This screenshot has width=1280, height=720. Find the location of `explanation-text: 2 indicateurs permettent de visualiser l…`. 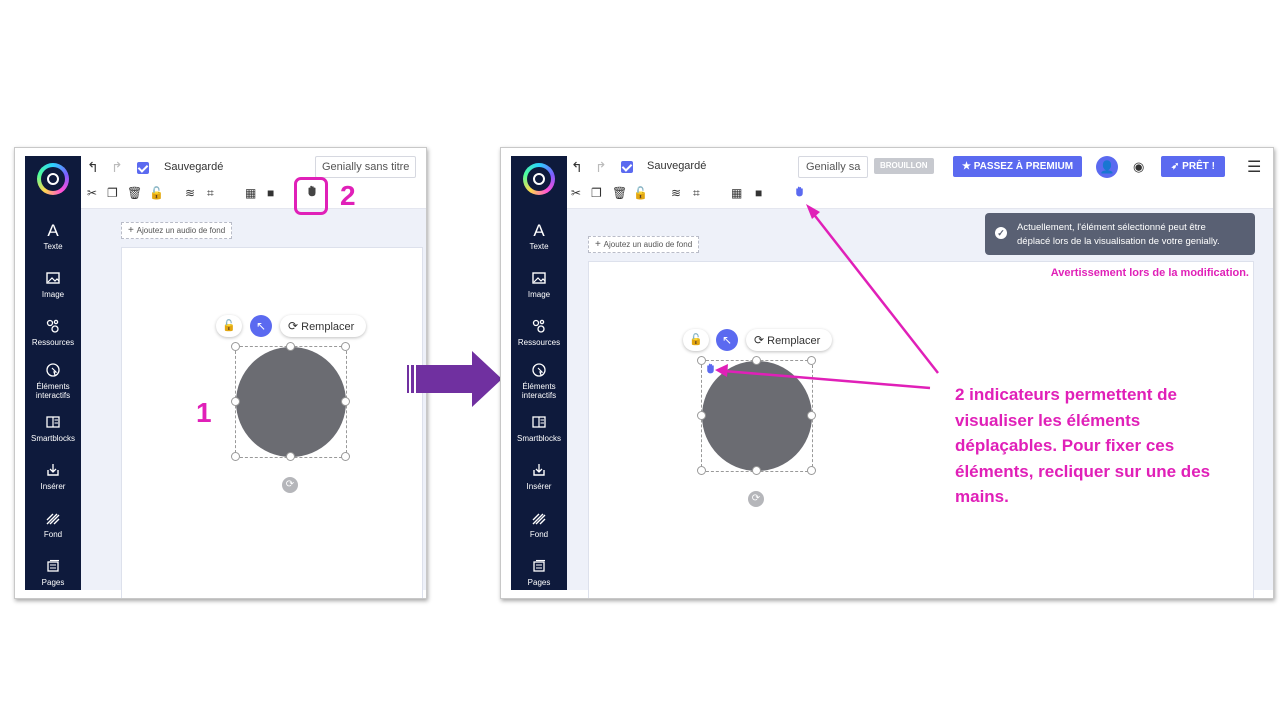

explanation-text: 2 indicateurs permettent de visualiser l… is located at coordinates (1083, 445).